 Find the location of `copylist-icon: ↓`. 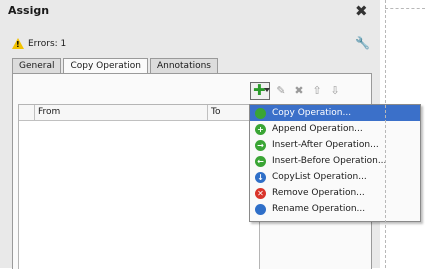

copylist-icon: ↓ is located at coordinates (260, 177).